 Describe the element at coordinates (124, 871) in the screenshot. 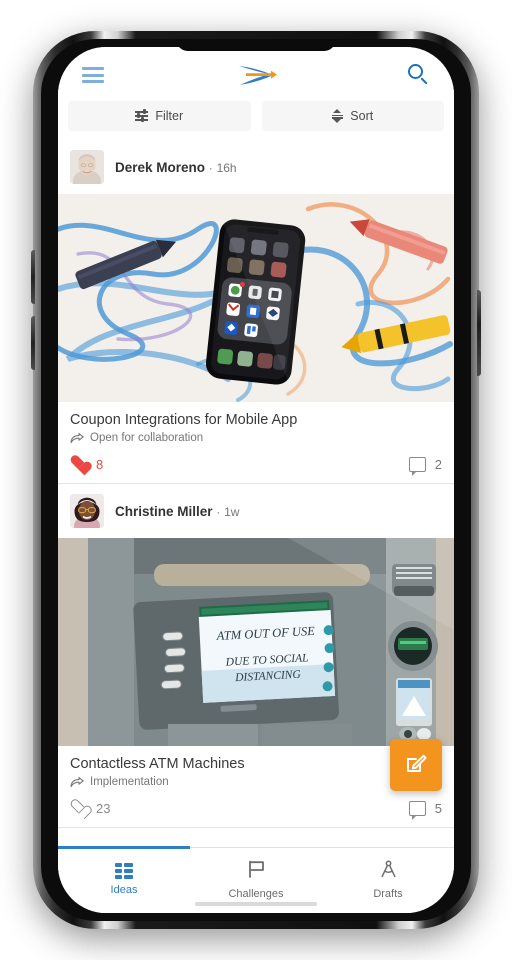

I see `grid-ideas-icon` at that location.